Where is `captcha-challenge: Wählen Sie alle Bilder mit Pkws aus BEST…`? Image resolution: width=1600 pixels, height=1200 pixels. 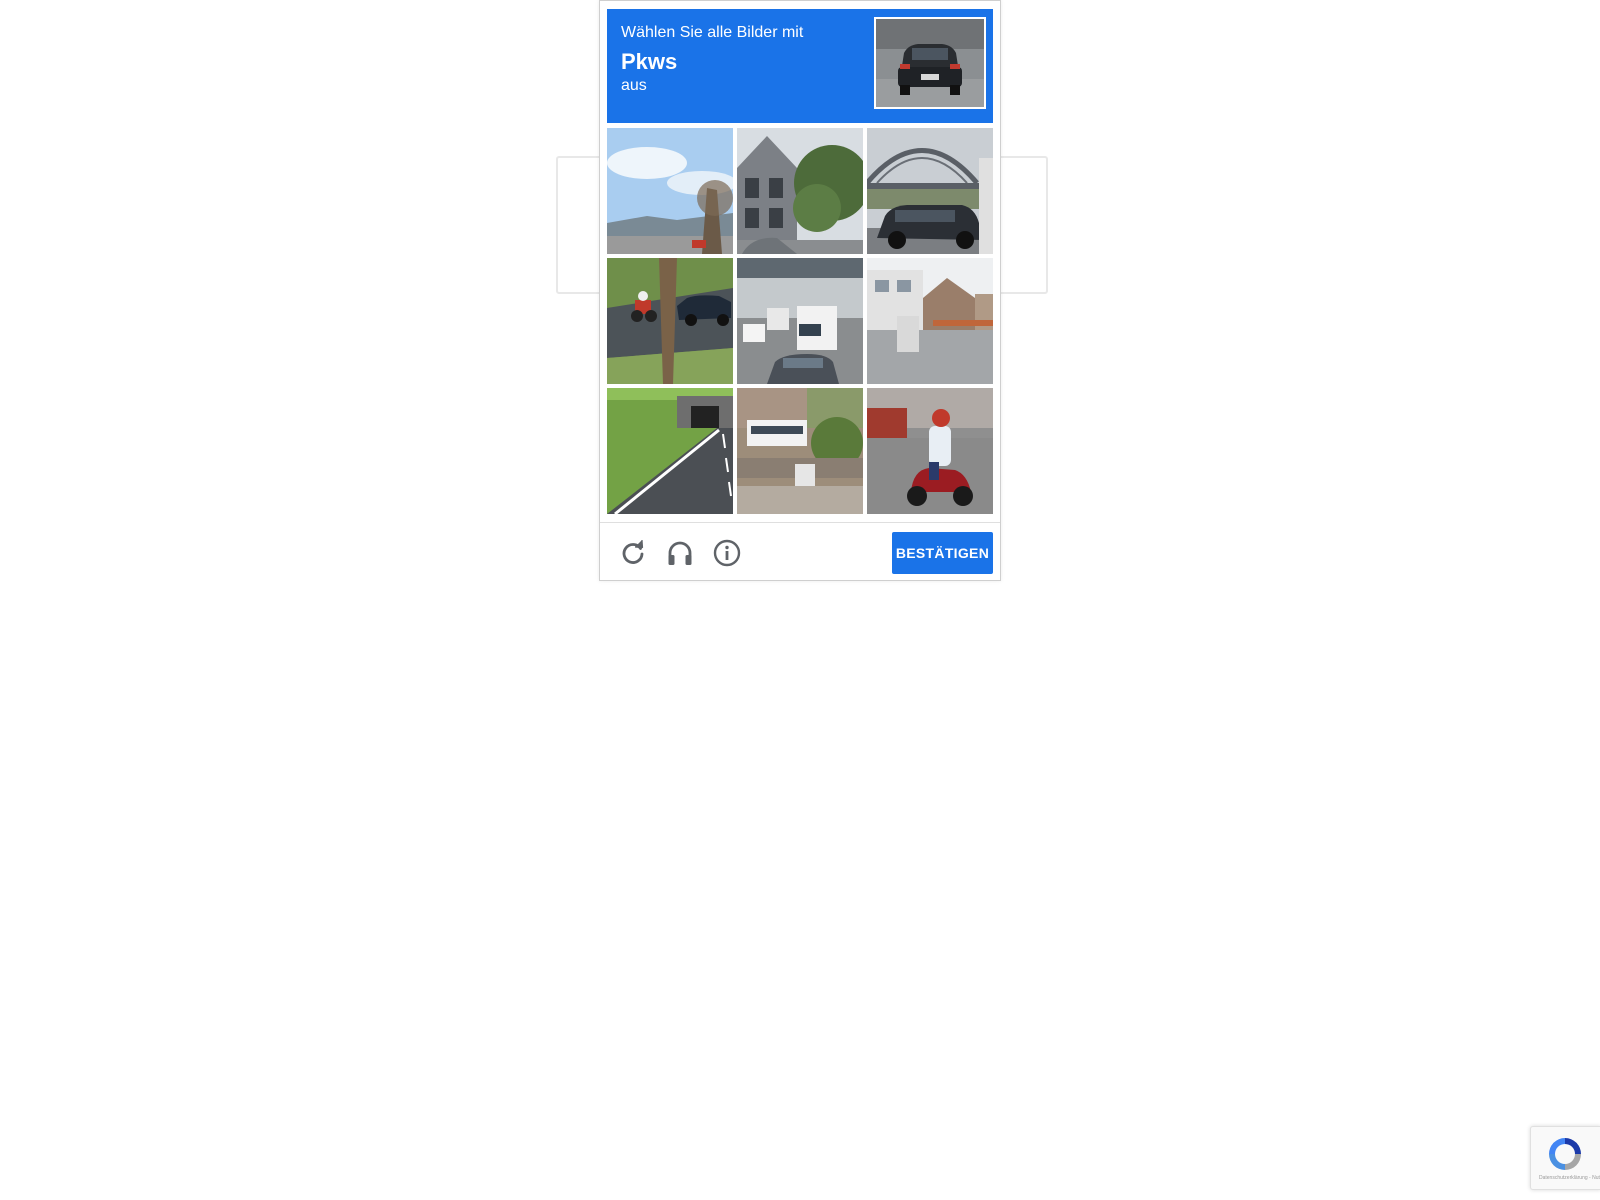
captcha-challenge: Wählen Sie alle Bilder mit Pkws aus BEST… is located at coordinates (800, 290).